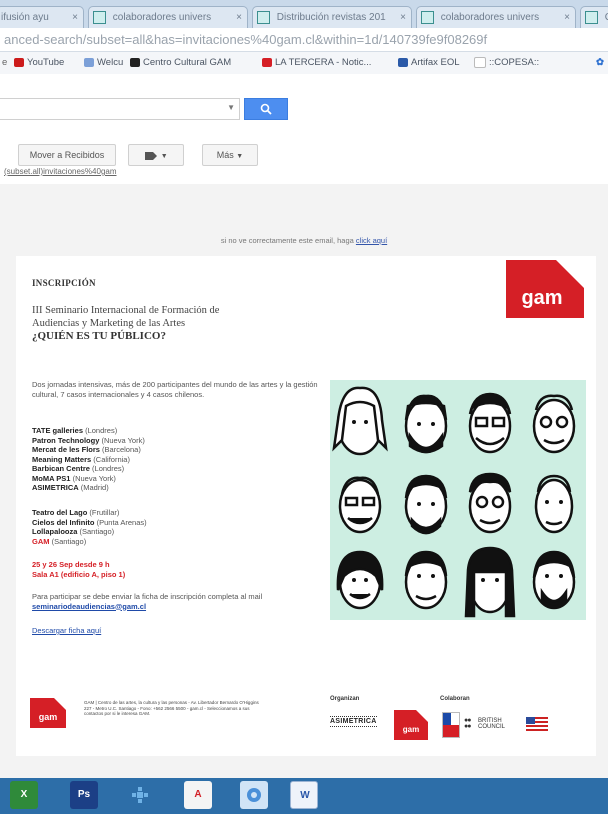 This screenshot has height=814, width=608. Describe the element at coordinates (177, 479) in the screenshot. I see `list-item: MoMA PS1 (Nueva York)` at that location.